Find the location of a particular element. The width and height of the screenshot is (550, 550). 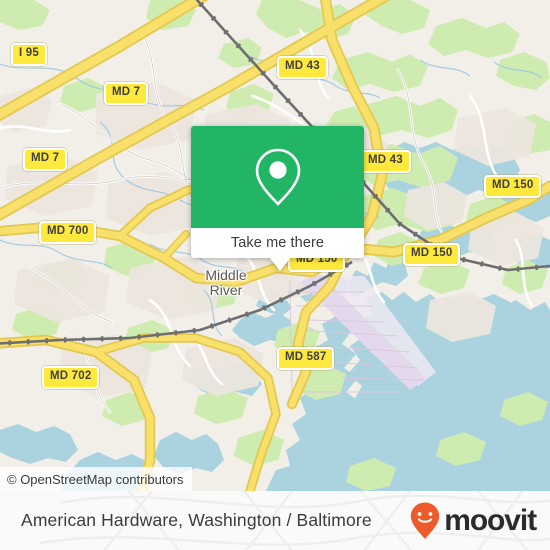

take-me-there-popup: Take me there is located at coordinates (277, 198).